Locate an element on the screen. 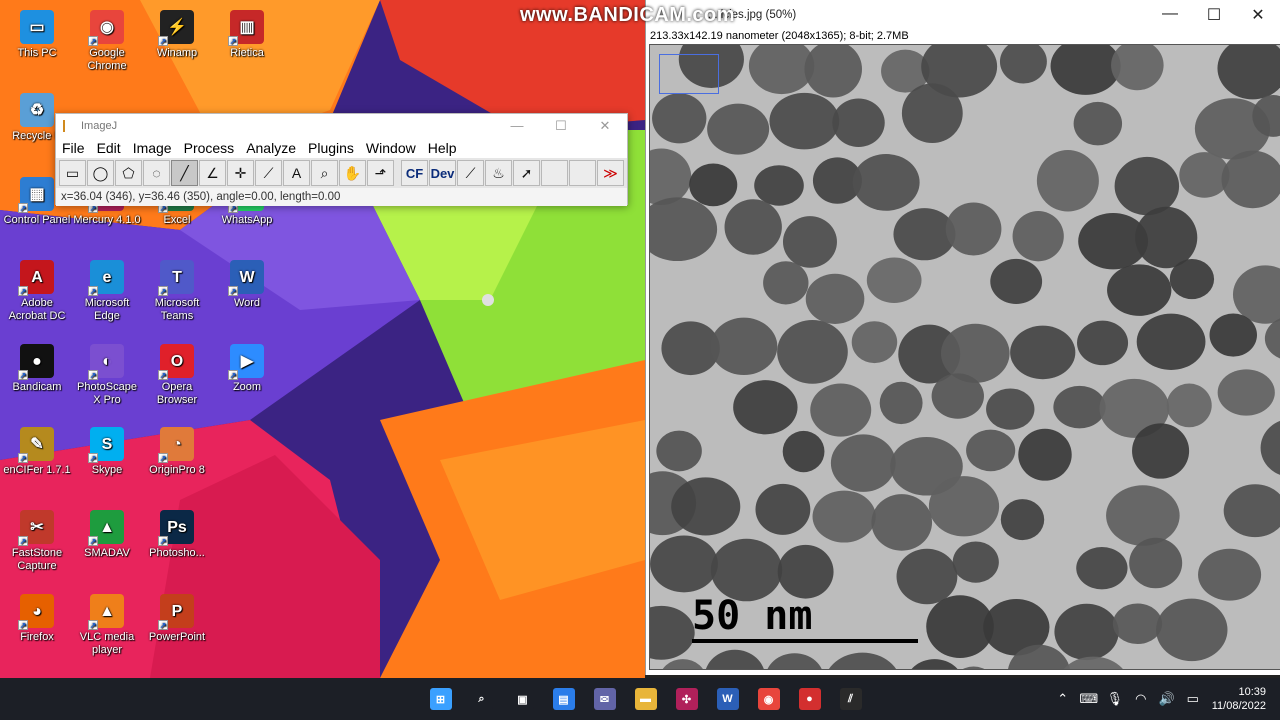  angle-tool: ∠ is located at coordinates (212, 173).